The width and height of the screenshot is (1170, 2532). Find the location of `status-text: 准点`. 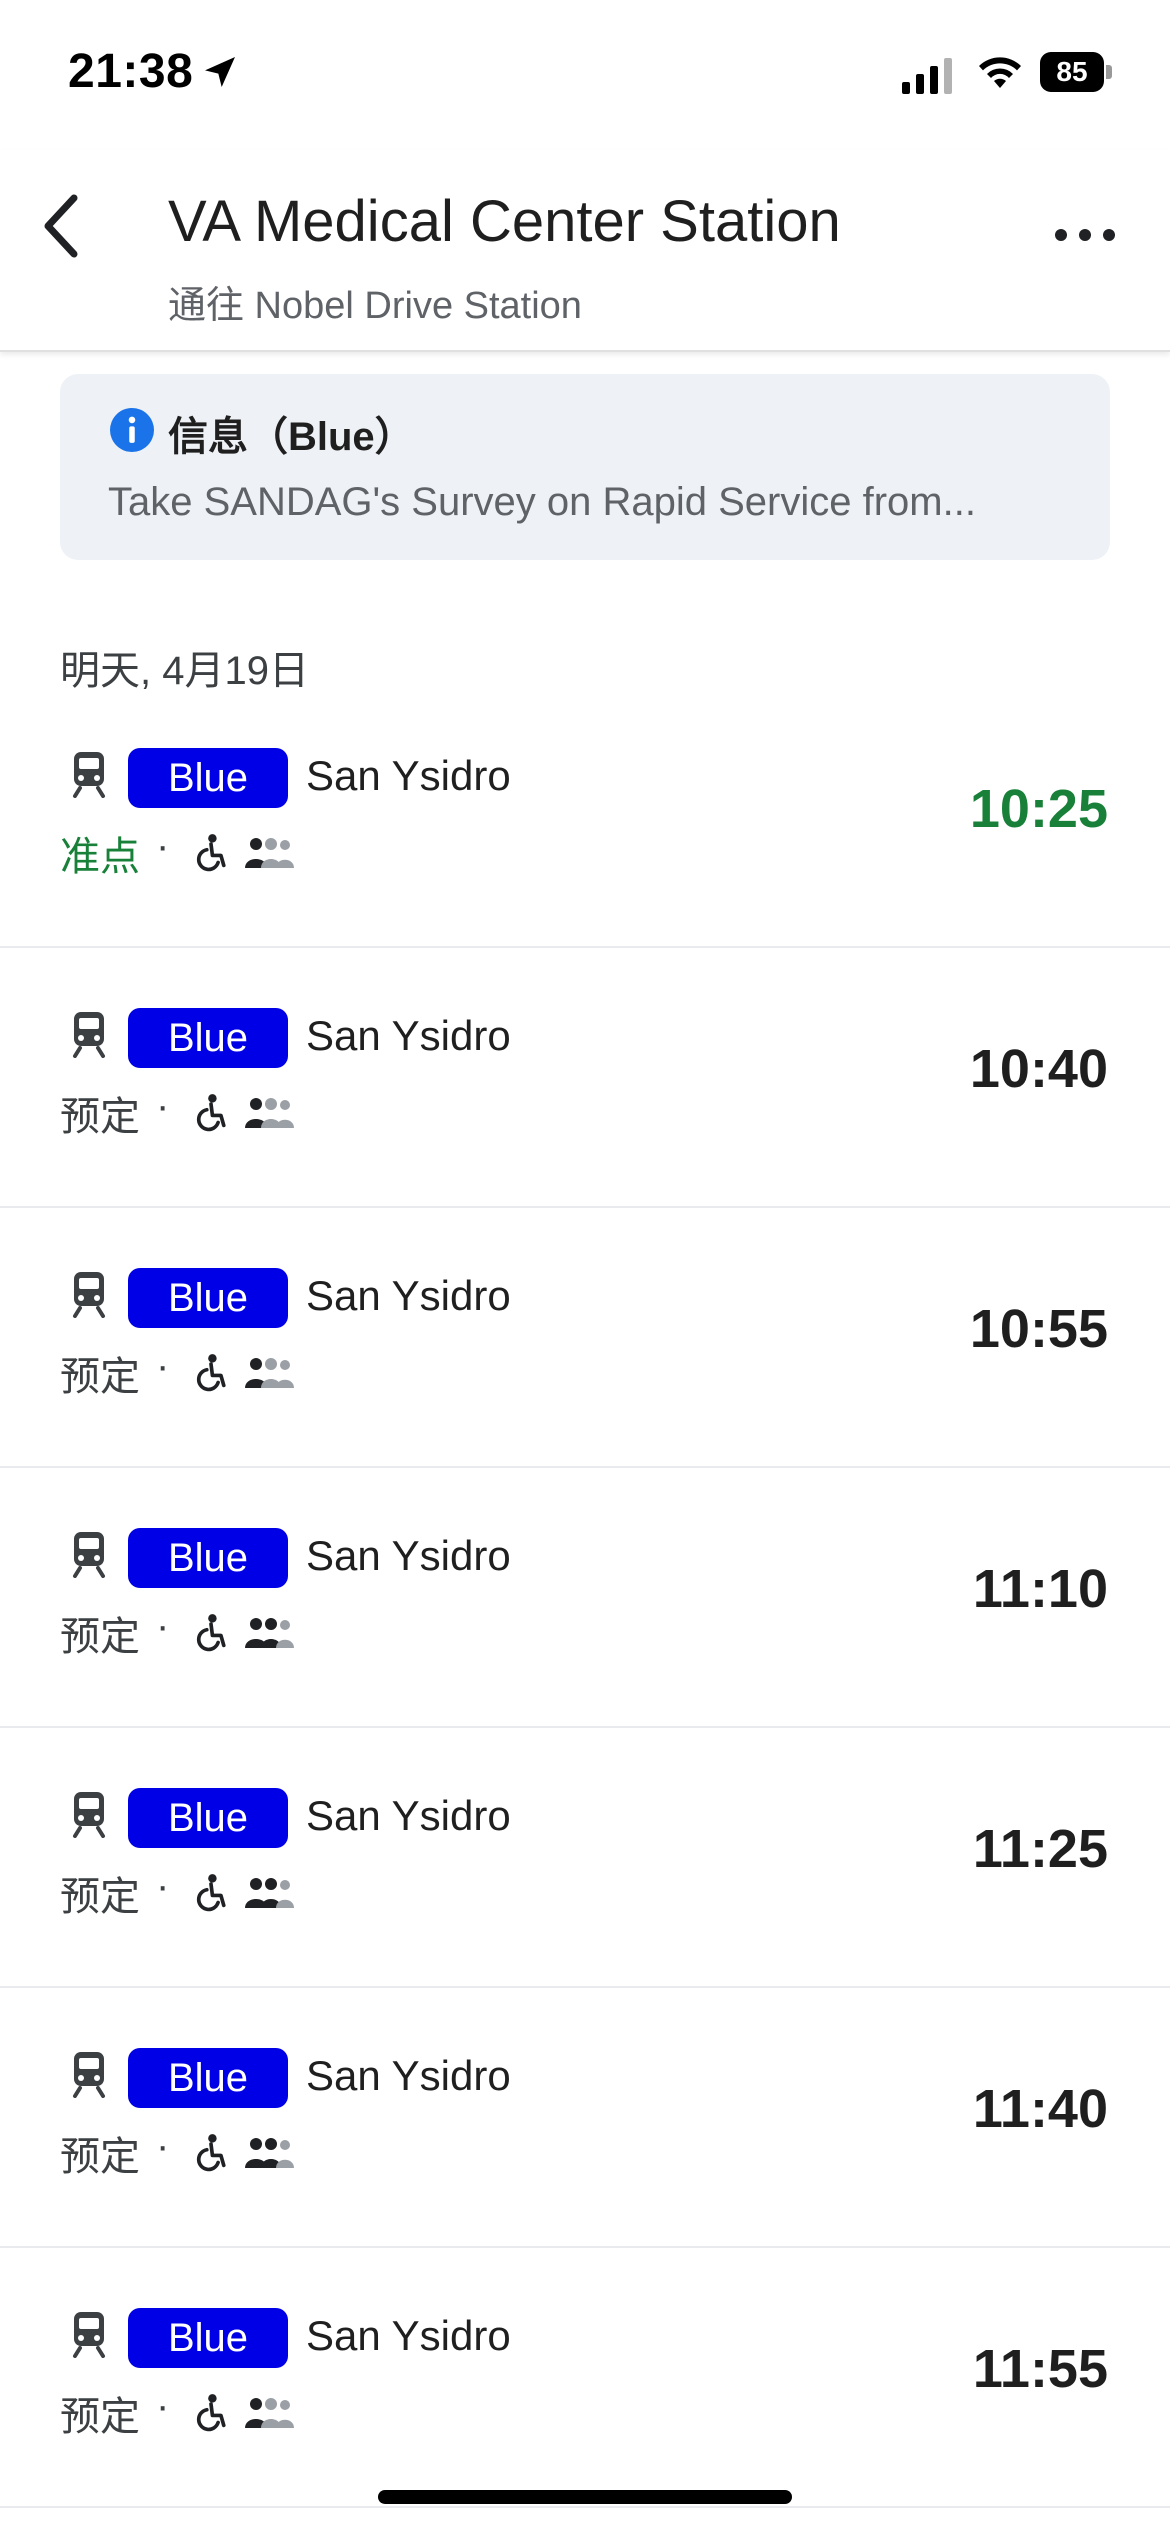

status-text: 准点 is located at coordinates (100, 857).